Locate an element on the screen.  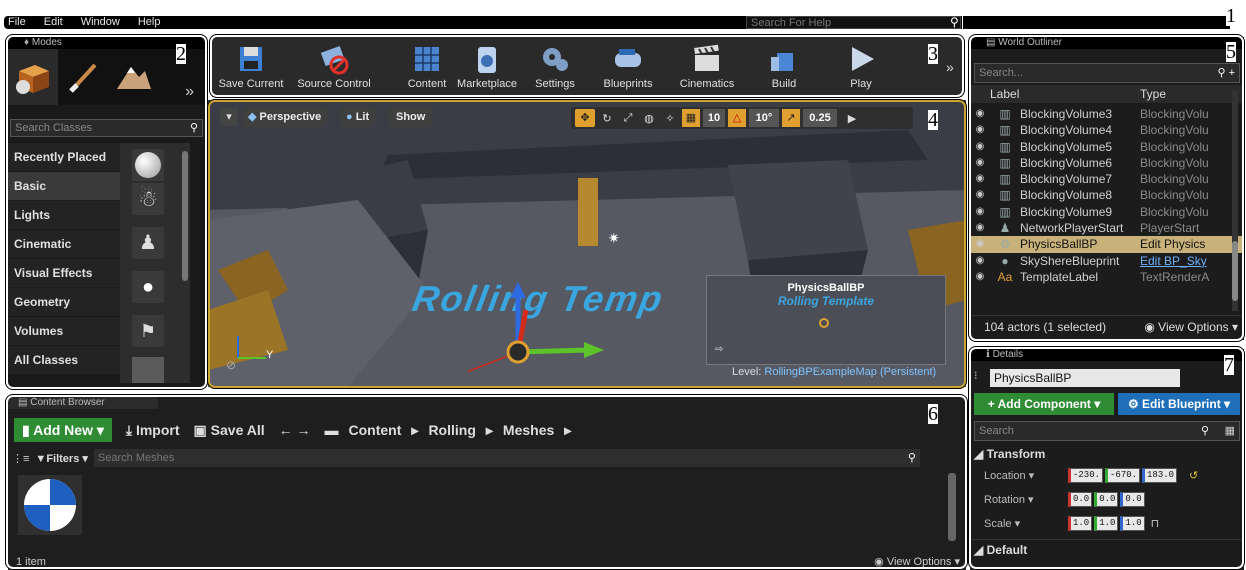
menu-file: File is located at coordinates (17, 22).